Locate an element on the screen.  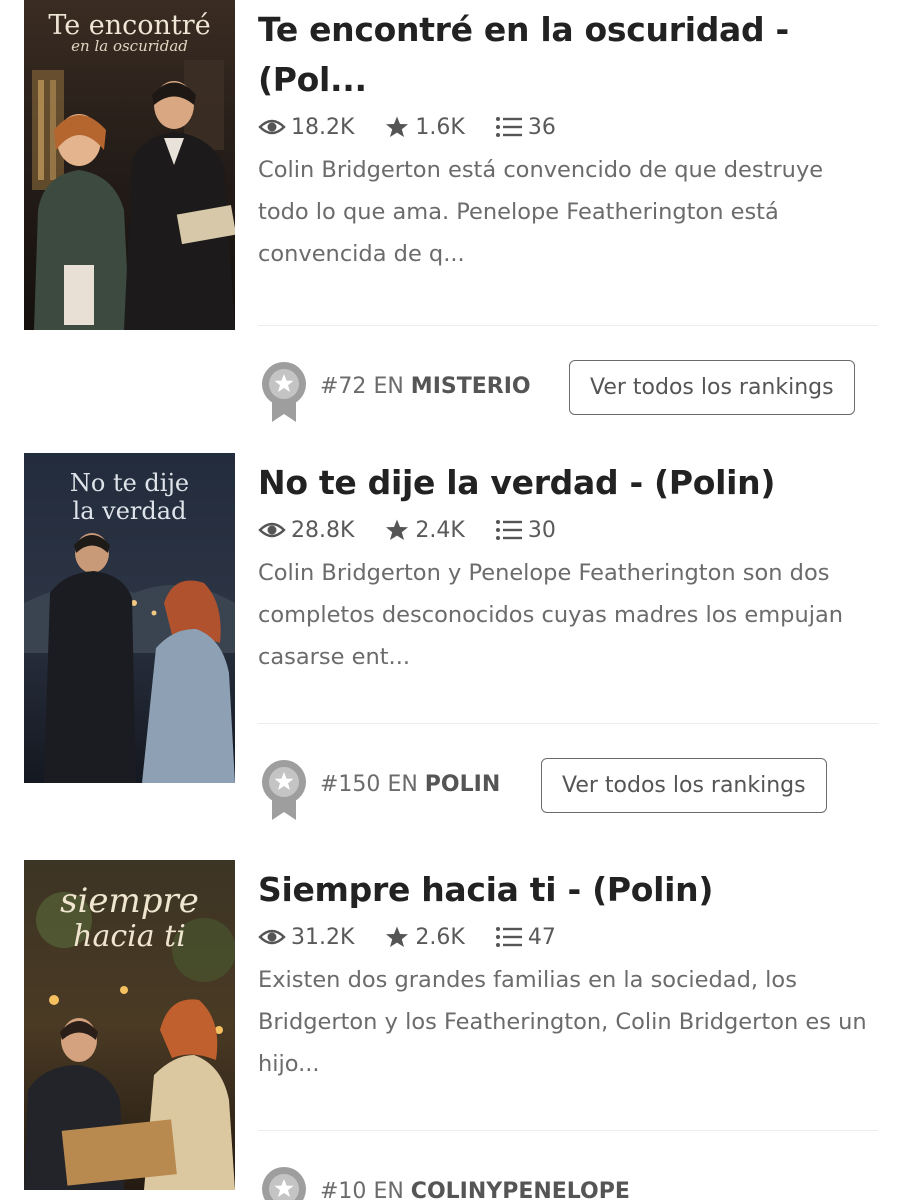
ranking-label: #72 EN MISTERIO is located at coordinates (425, 386).